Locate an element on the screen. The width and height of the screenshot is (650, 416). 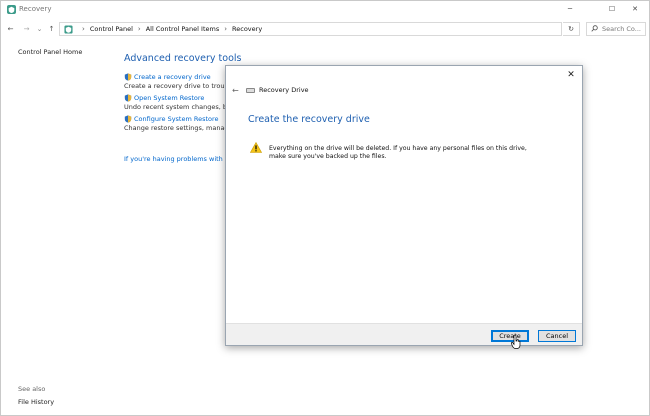
page-title: Advanced recovery tools is located at coordinates (183, 58).